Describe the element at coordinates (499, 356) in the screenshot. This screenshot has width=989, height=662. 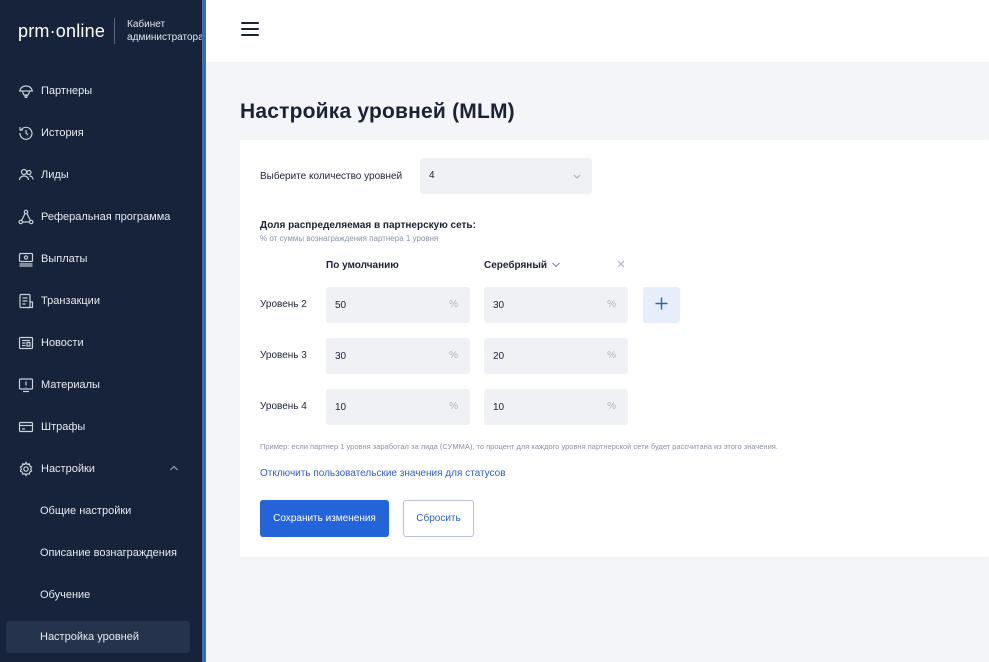
I see `input-value: 20` at that location.